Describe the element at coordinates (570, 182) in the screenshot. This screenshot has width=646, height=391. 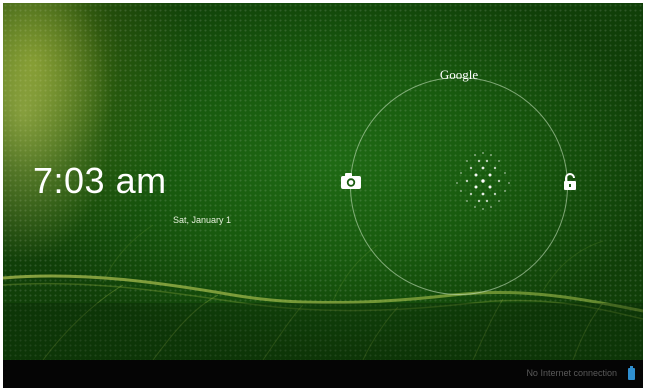
I see `unlock-icon` at that location.